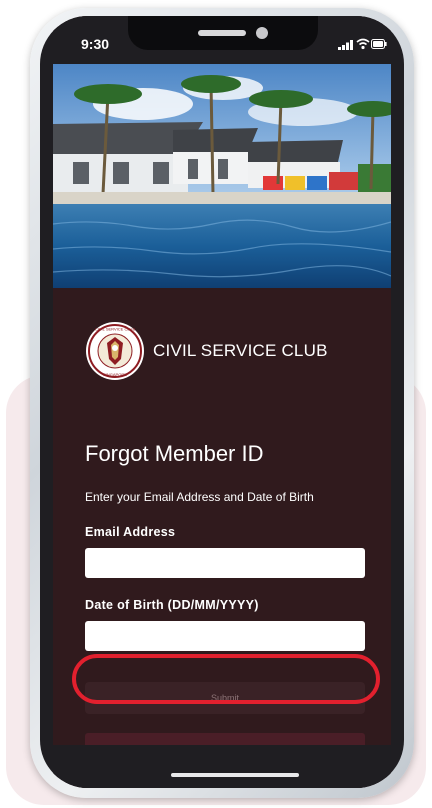 This screenshot has height=808, width=432. What do you see at coordinates (172, 605) in the screenshot?
I see `dob-label: Date of Birth (DD/MM/YYYY)` at bounding box center [172, 605].